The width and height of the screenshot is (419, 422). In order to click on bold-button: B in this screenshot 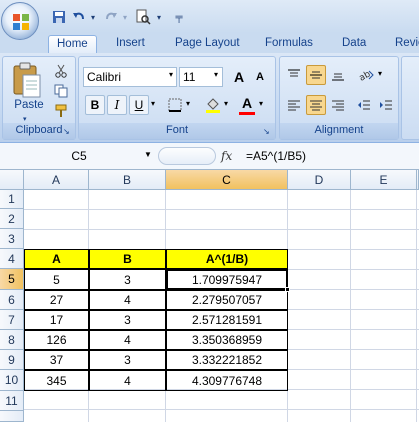, I will do `click(95, 105)`.